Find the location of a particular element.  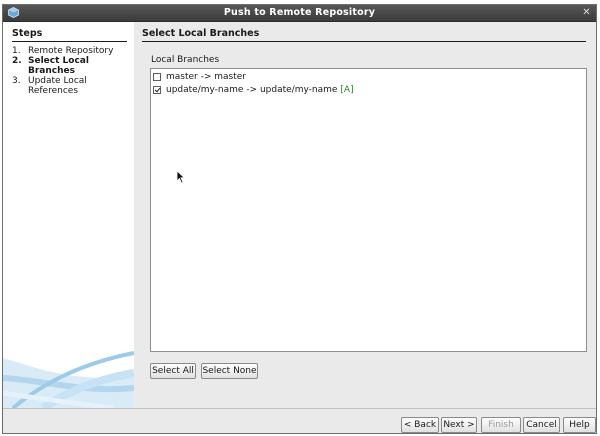

title-bar: Push to Remote Repository ✕ is located at coordinates (299, 13).